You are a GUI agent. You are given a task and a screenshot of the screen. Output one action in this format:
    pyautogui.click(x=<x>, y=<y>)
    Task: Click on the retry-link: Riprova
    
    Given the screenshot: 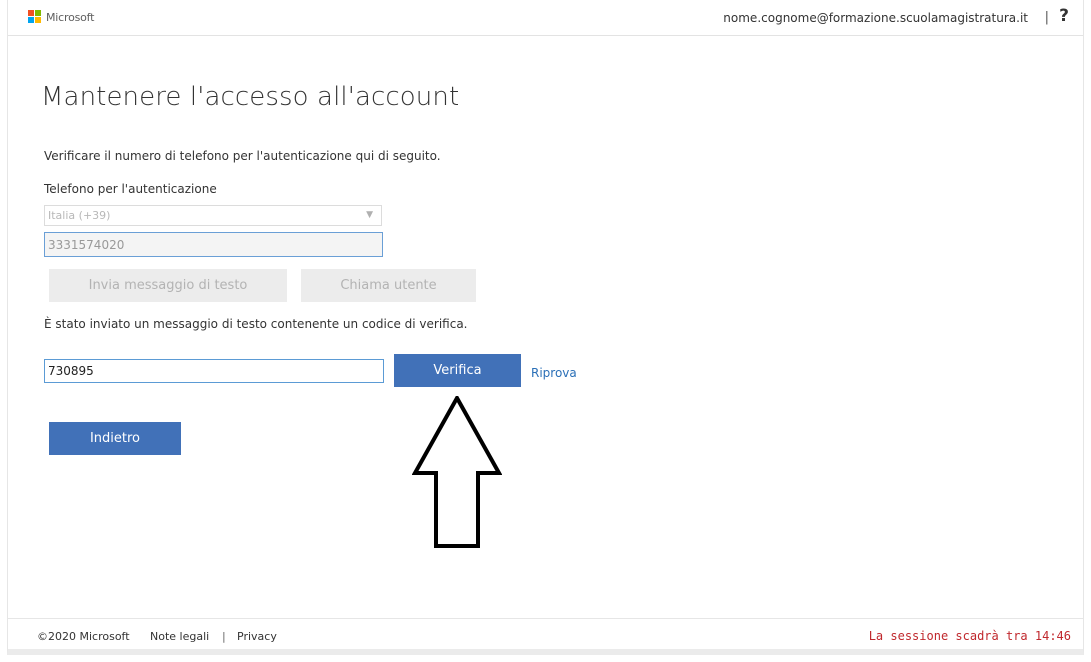 What is the action you would take?
    pyautogui.click(x=554, y=373)
    